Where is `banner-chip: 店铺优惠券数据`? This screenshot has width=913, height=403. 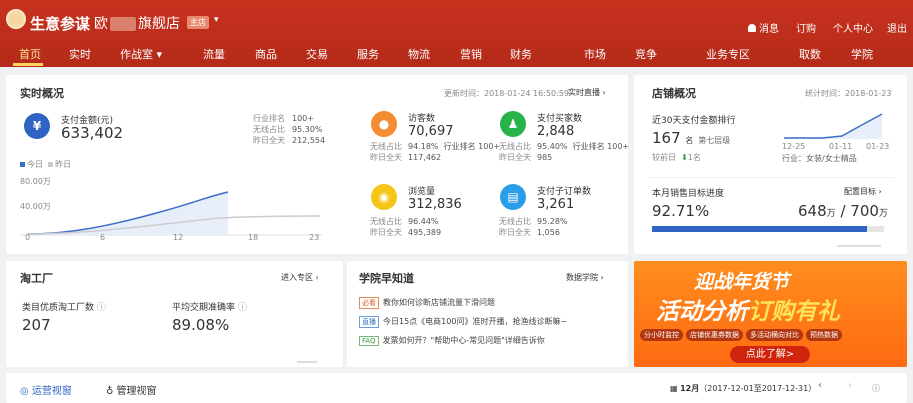
banner-chip: 店铺优惠券数据 is located at coordinates (714, 335).